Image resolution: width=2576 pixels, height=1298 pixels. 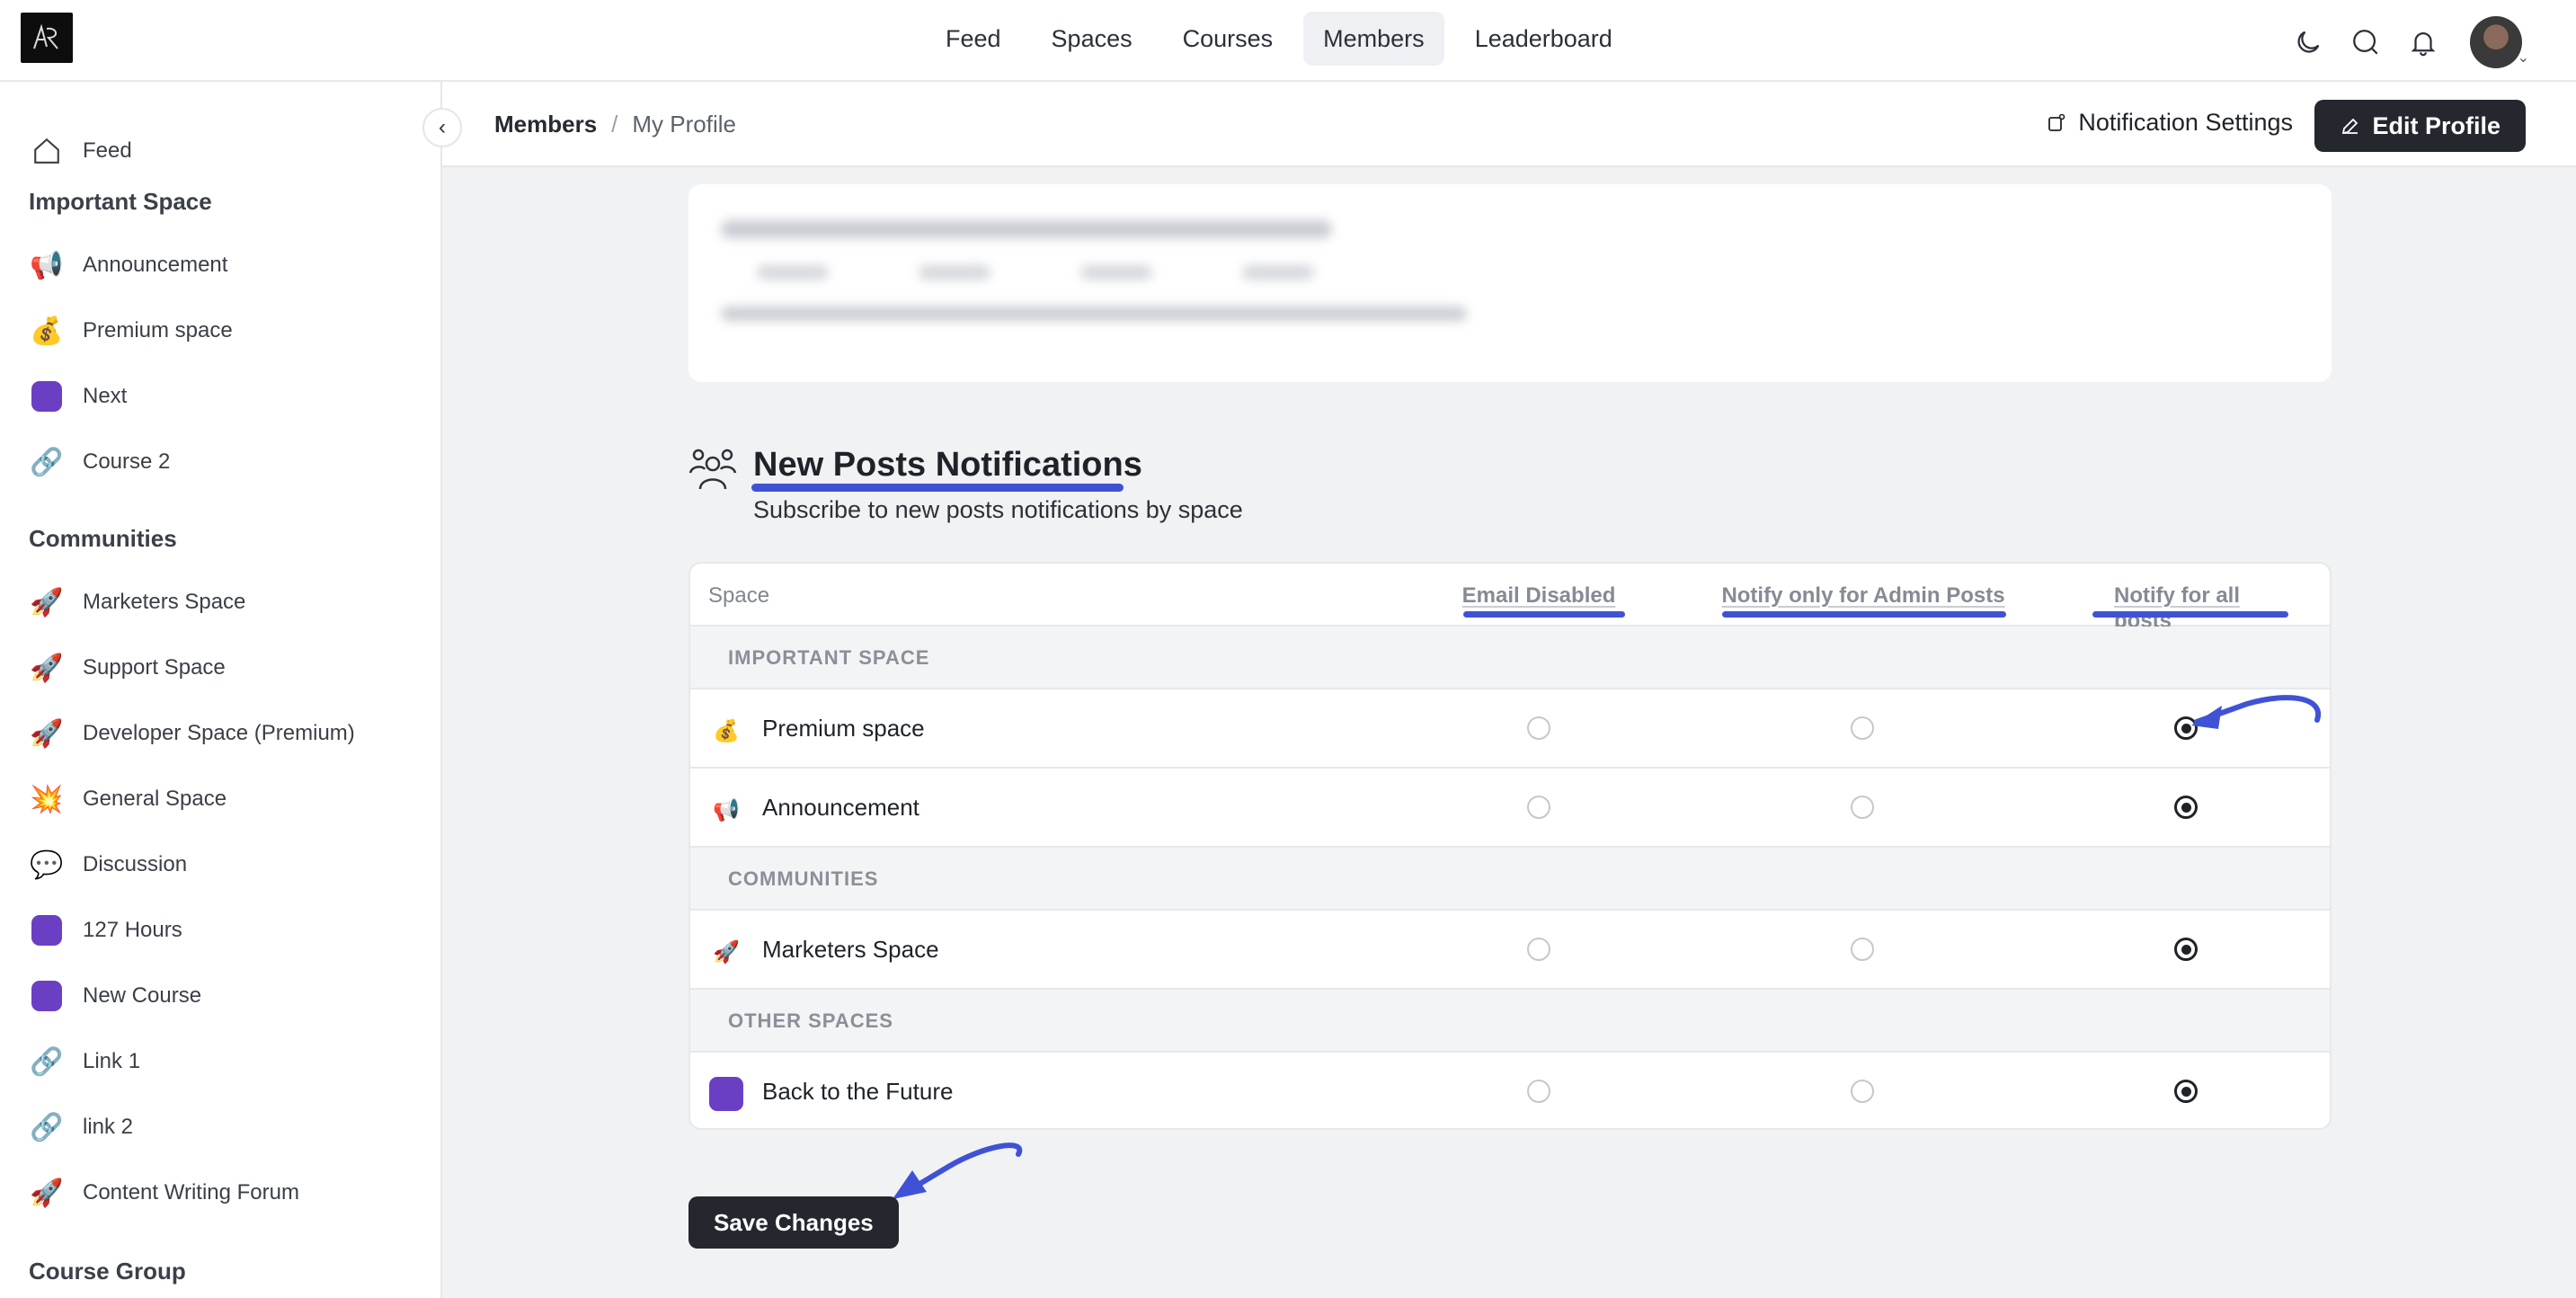 I want to click on sidebar-item-label: Marketers Space, so click(x=164, y=602).